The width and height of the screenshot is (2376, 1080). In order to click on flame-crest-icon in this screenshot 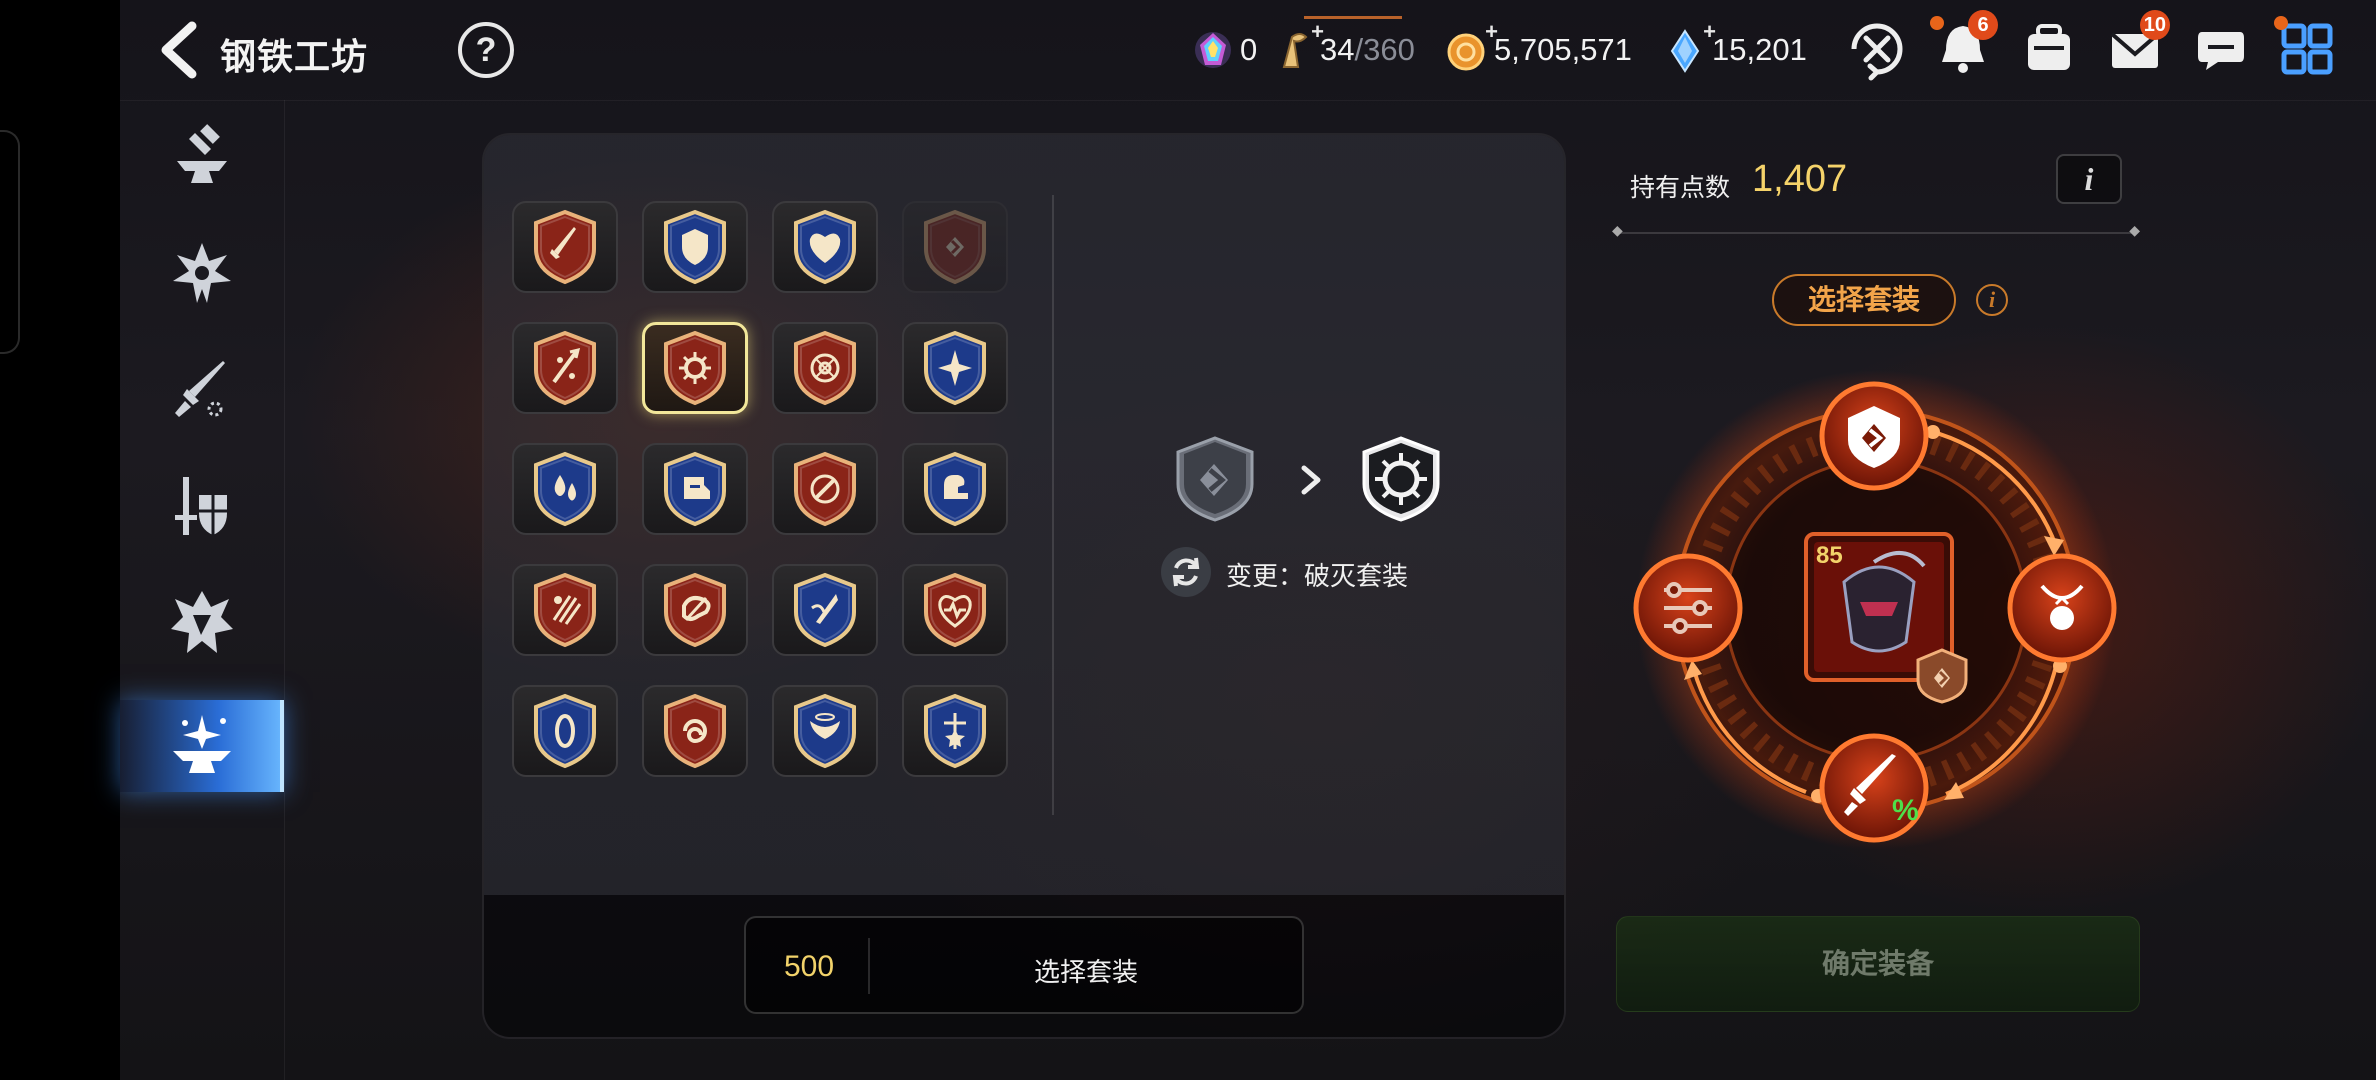, I will do `click(202, 273)`.